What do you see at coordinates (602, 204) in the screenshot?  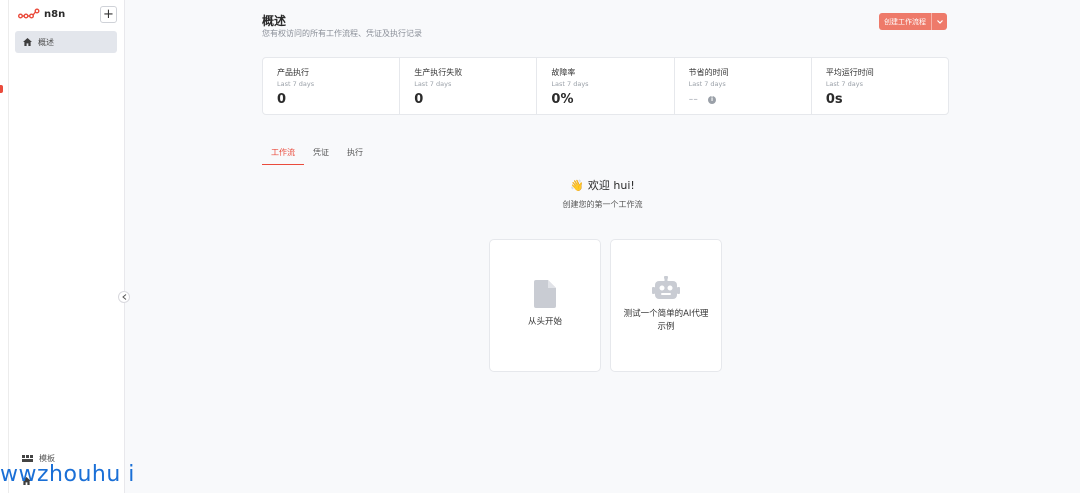 I see `welcome-subtitle: 创建您的第一个工作流` at bounding box center [602, 204].